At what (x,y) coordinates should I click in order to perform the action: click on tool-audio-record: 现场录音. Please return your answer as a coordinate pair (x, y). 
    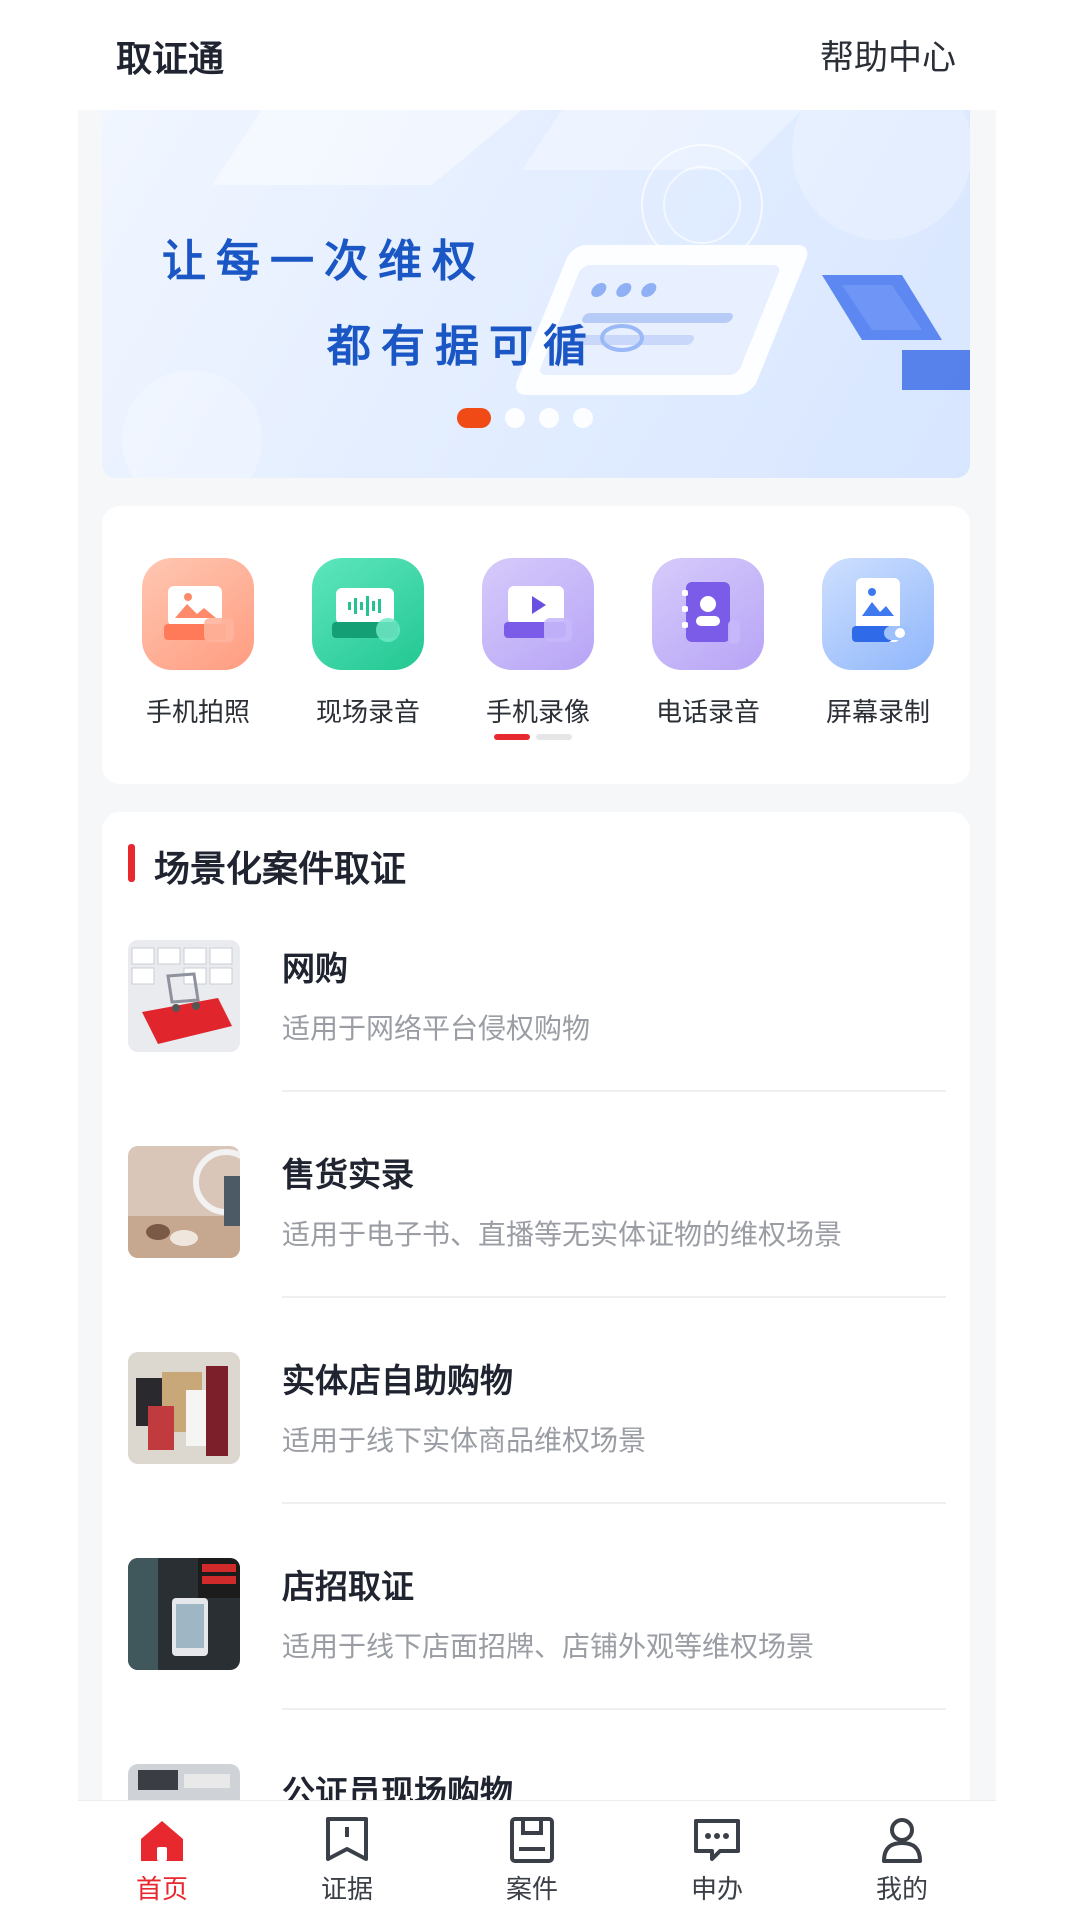
    Looking at the image, I should click on (368, 643).